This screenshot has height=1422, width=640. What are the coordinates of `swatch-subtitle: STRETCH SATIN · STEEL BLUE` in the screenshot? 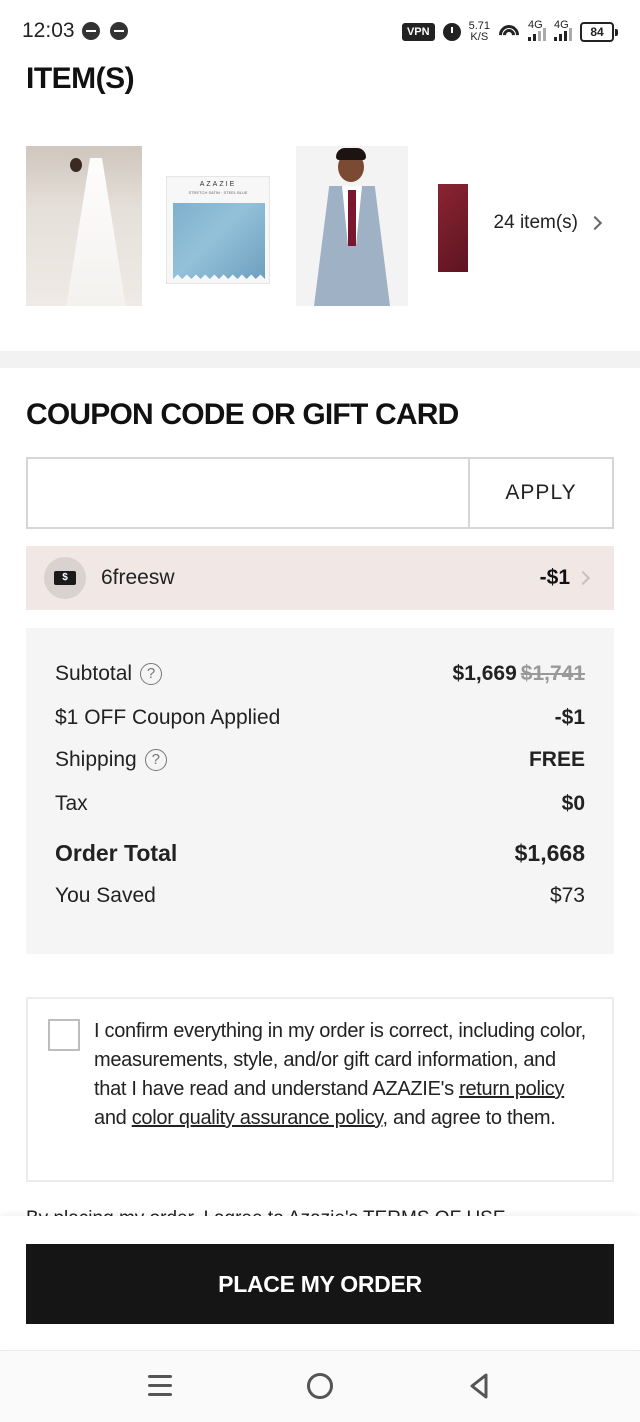 It's located at (218, 192).